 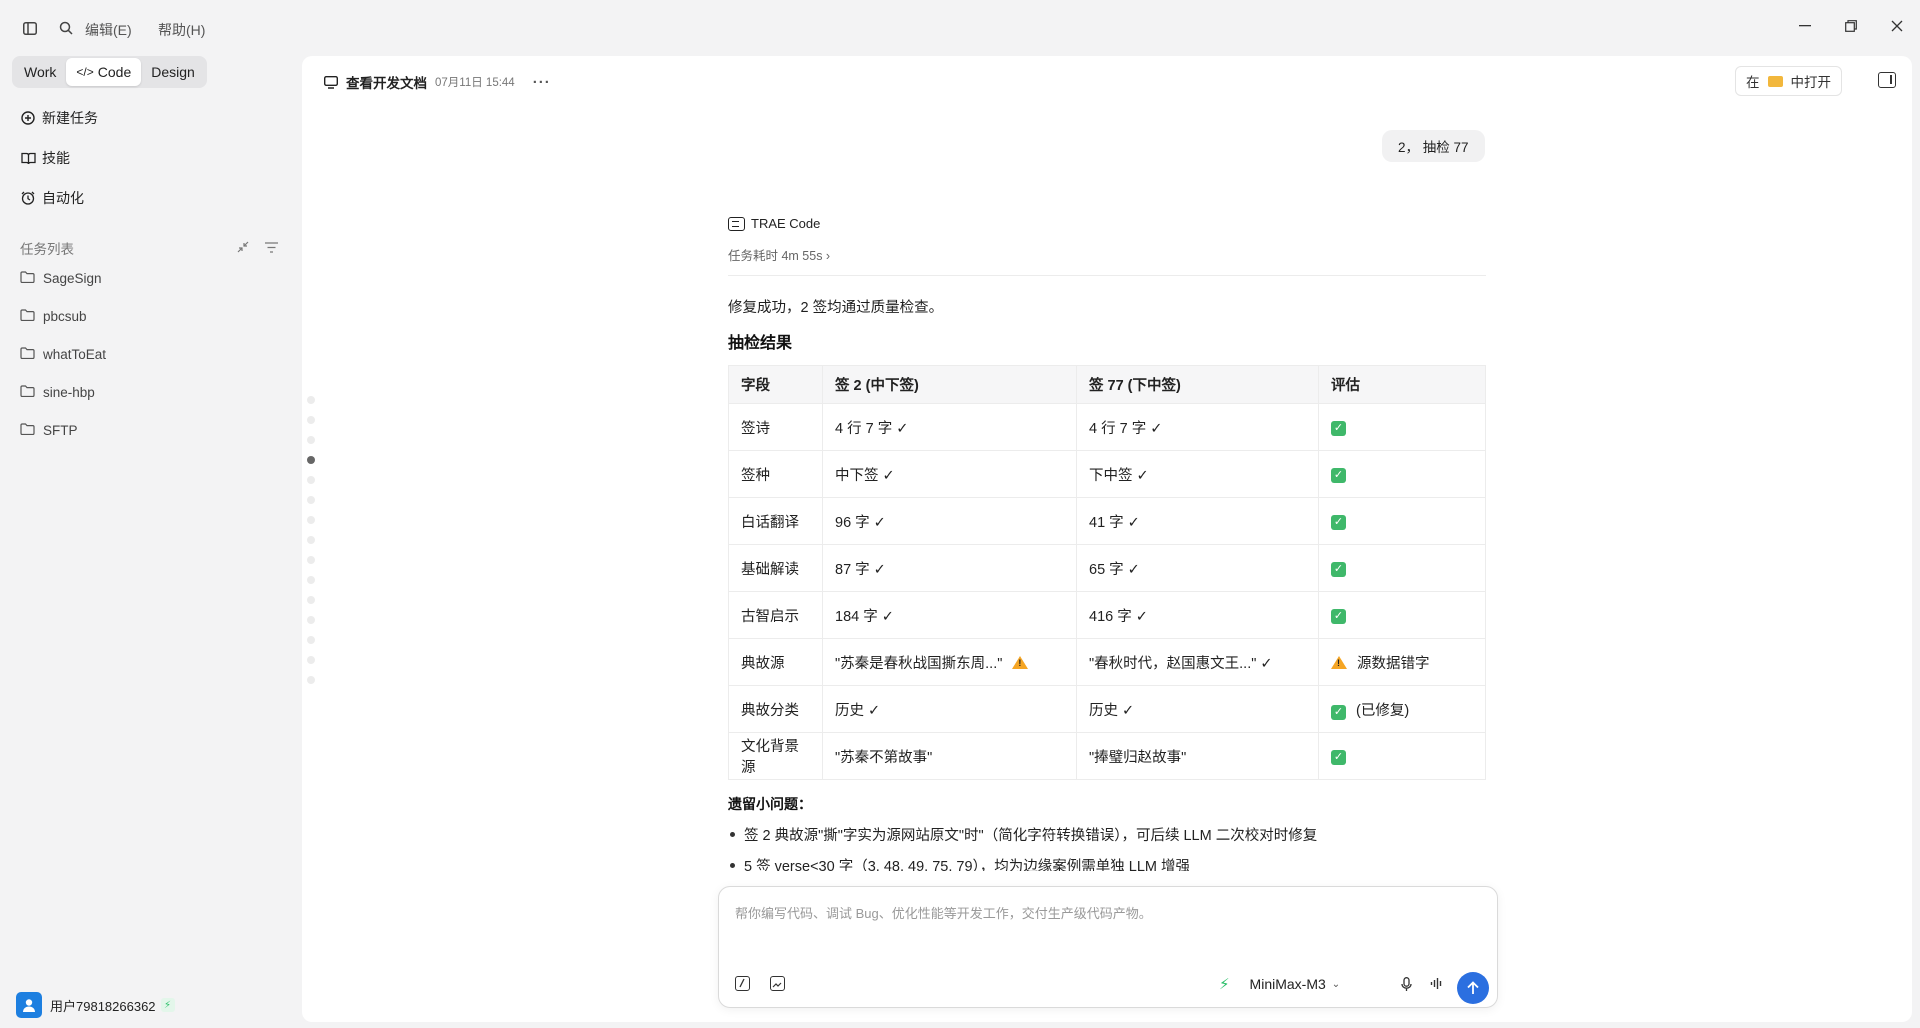 I want to click on collapse-icon, so click(x=243, y=249).